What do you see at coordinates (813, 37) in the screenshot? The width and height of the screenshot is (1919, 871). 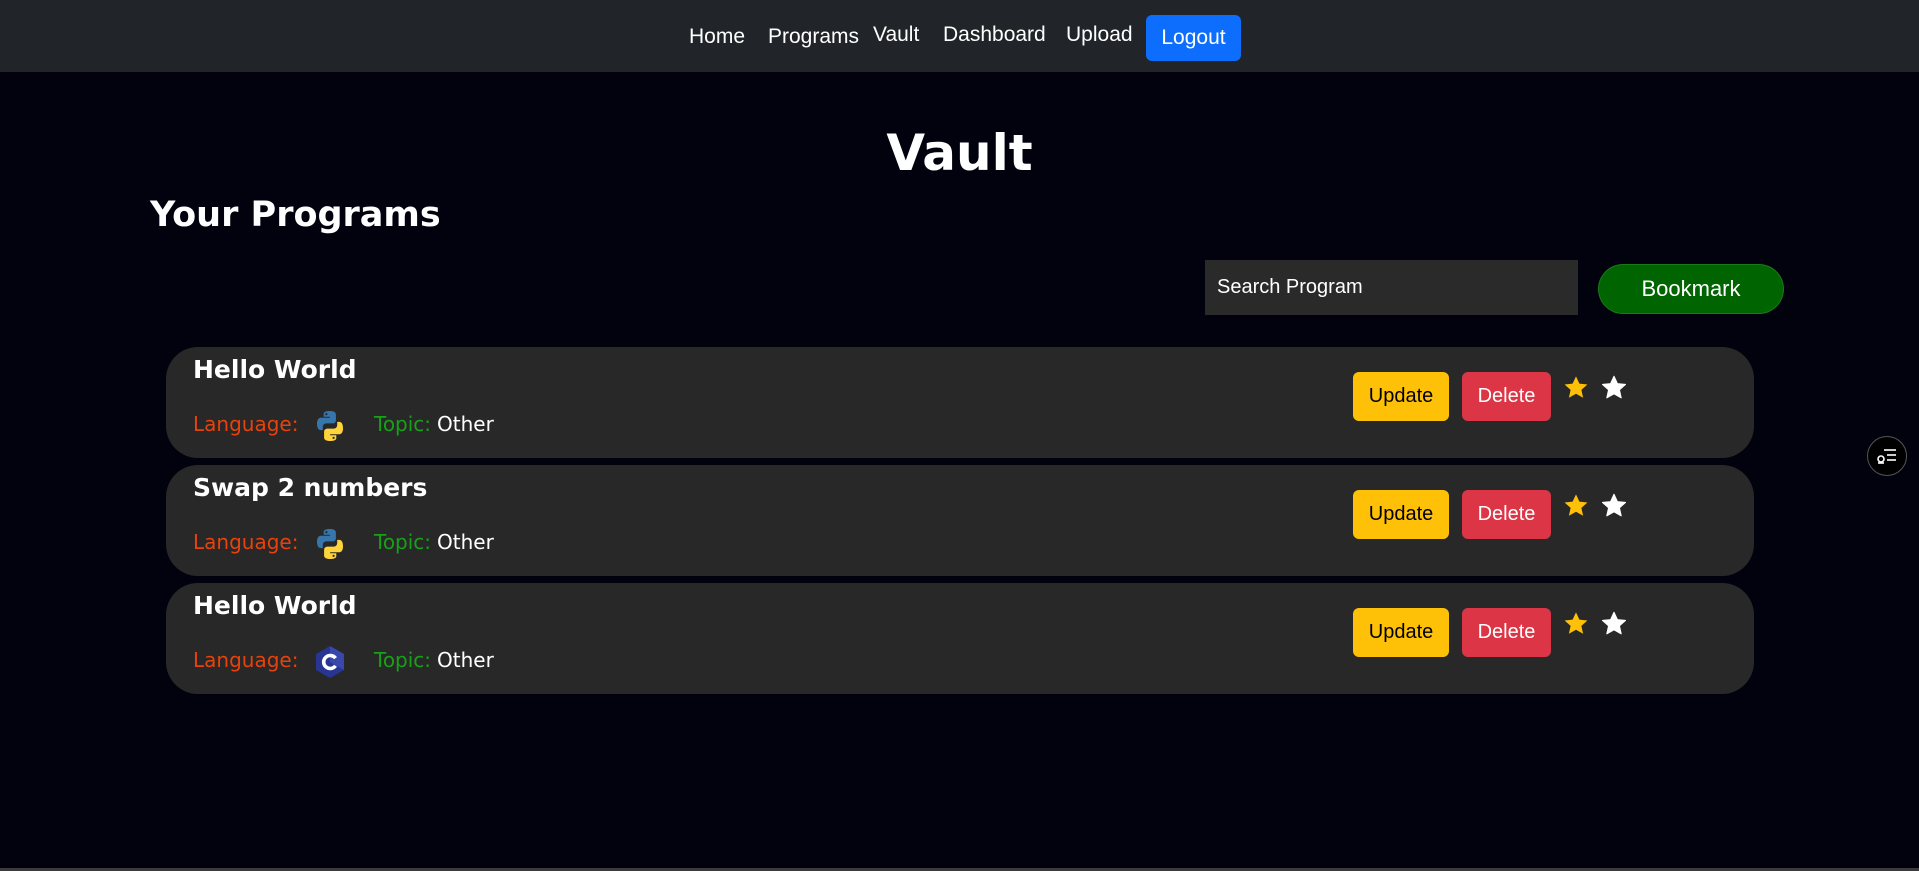 I see `nav-programs-link: Programs` at bounding box center [813, 37].